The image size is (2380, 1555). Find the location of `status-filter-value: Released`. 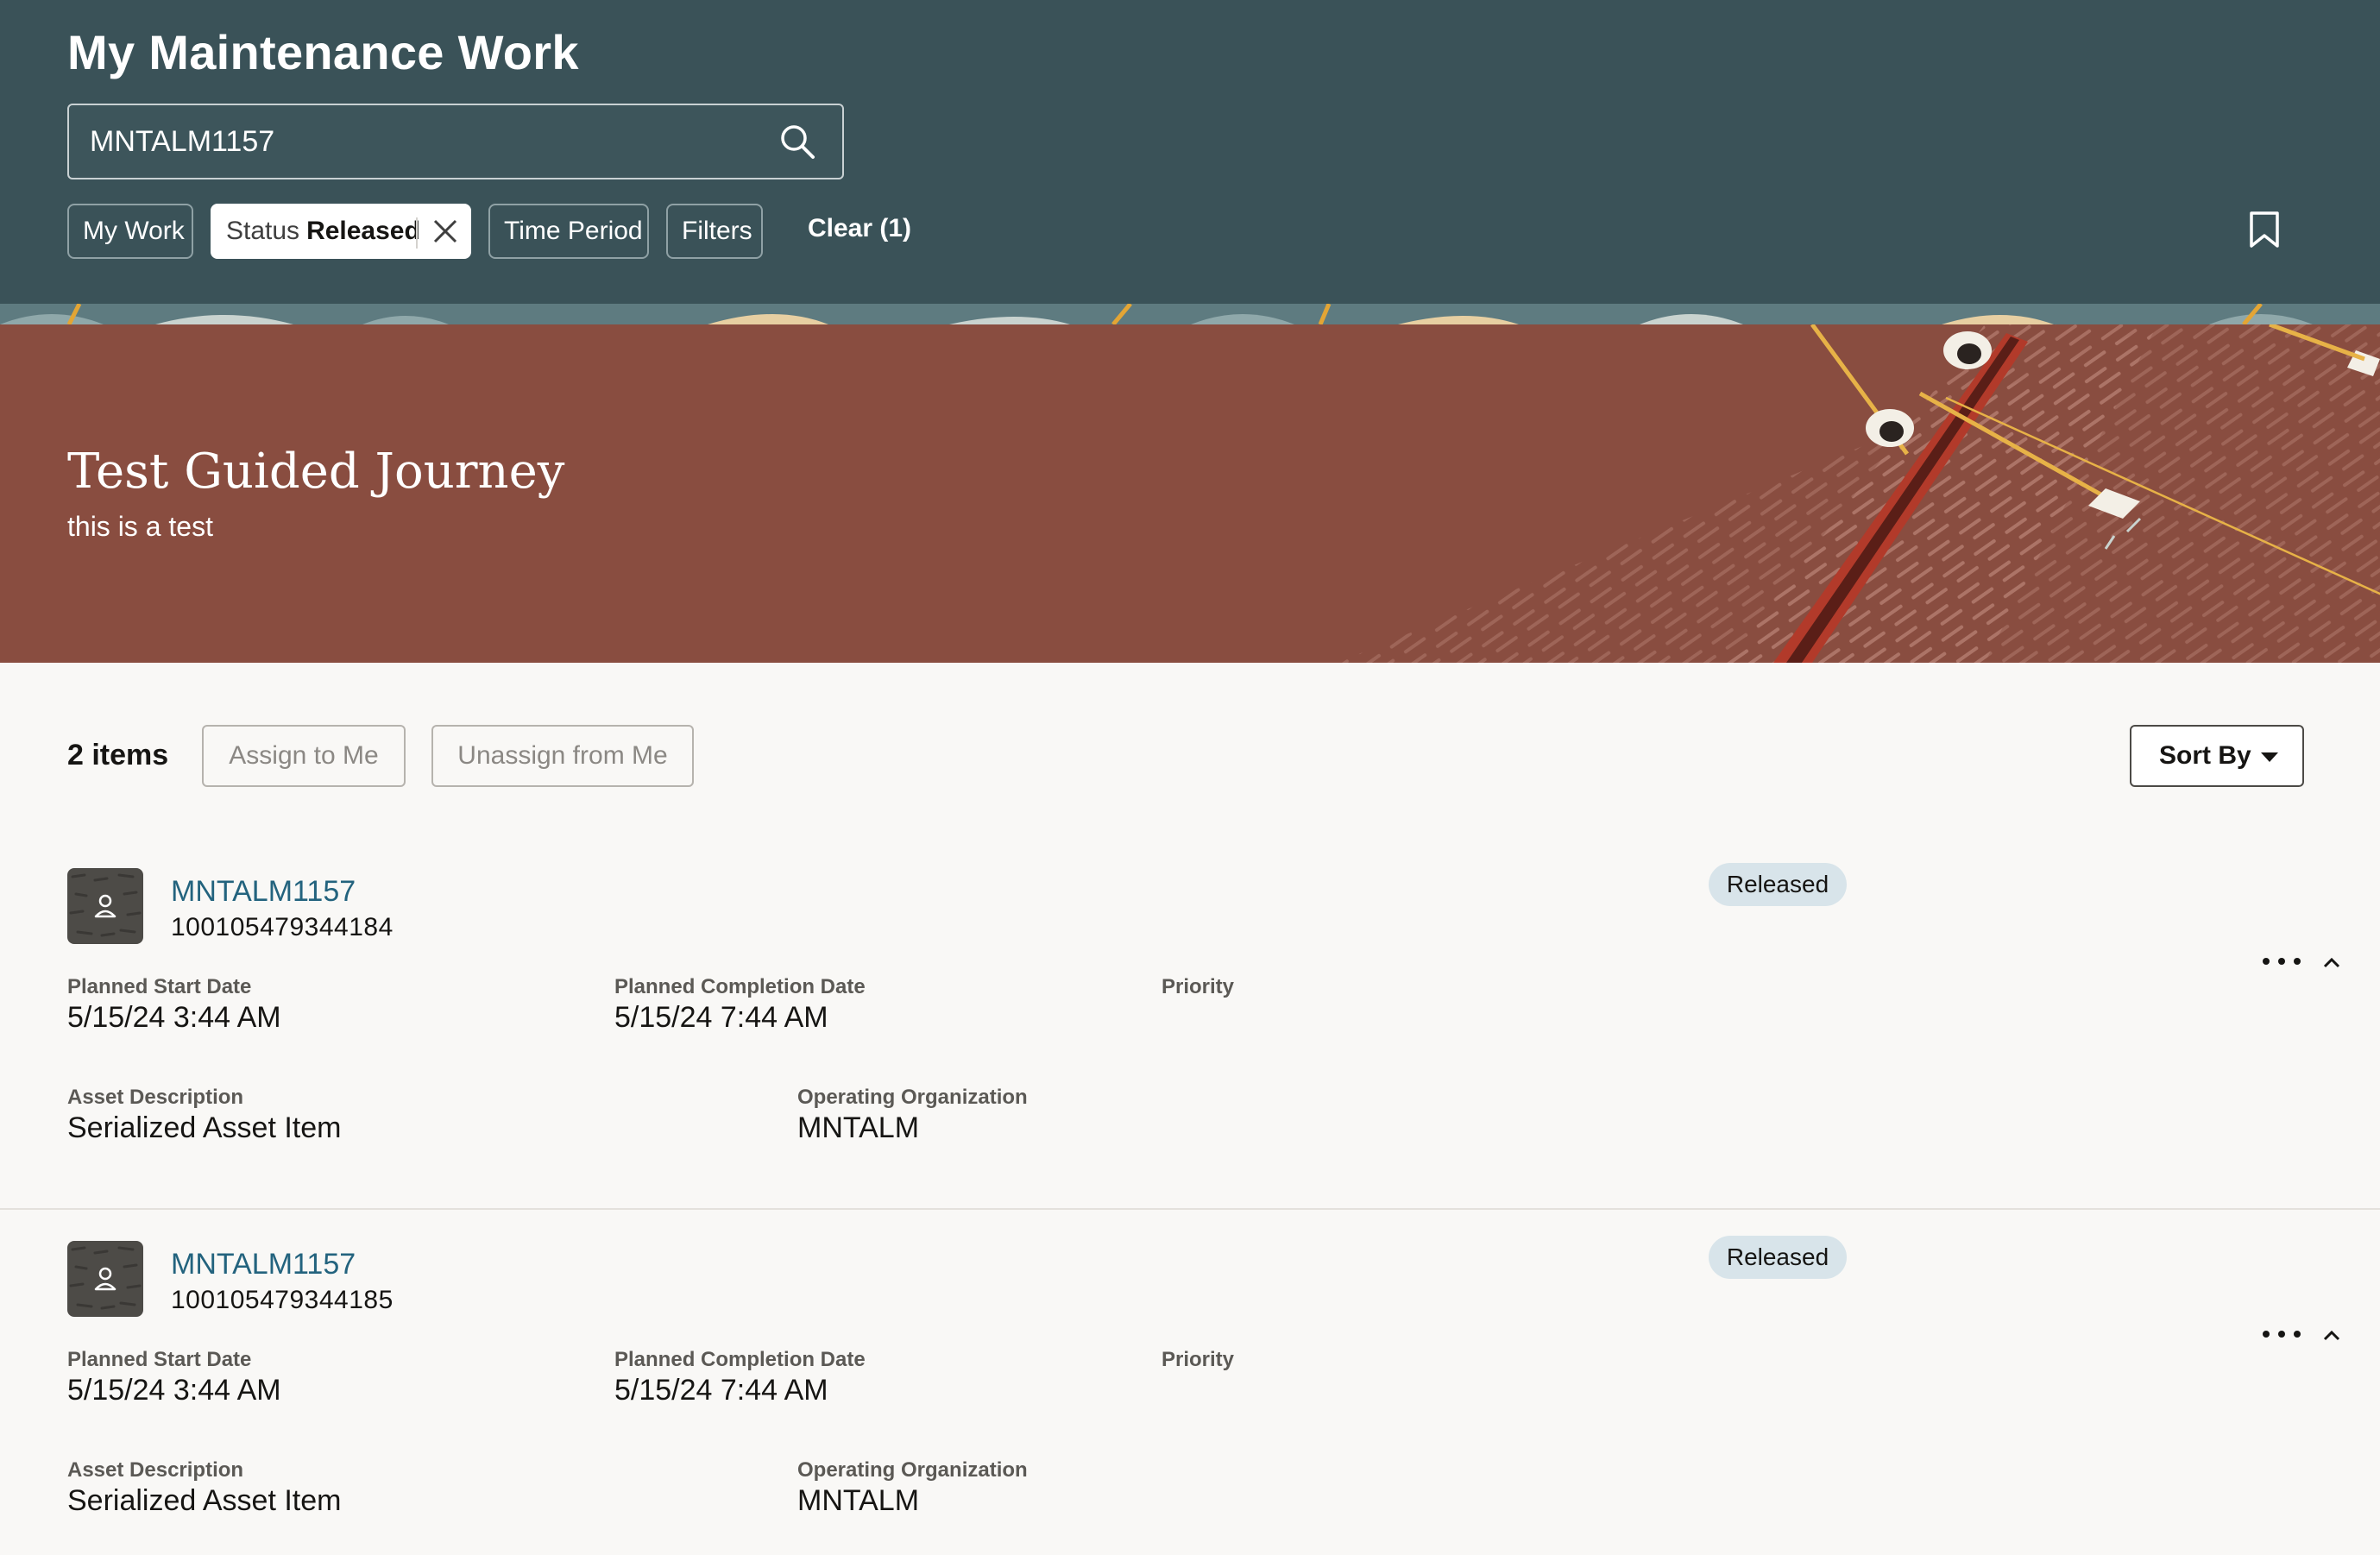

status-filter-value: Released is located at coordinates (363, 231).